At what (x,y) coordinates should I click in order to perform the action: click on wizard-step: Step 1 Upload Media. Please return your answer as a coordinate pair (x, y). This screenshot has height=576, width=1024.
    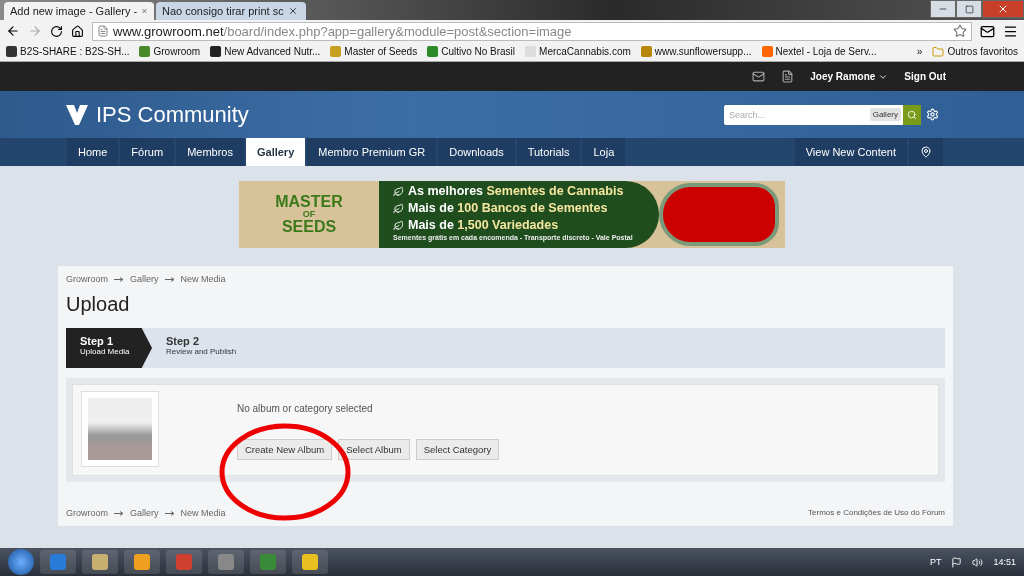
    Looking at the image, I should click on (109, 348).